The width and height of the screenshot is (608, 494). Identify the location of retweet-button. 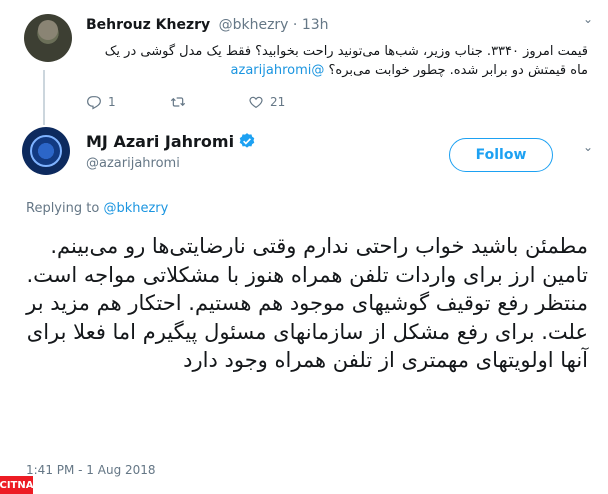
(209, 102).